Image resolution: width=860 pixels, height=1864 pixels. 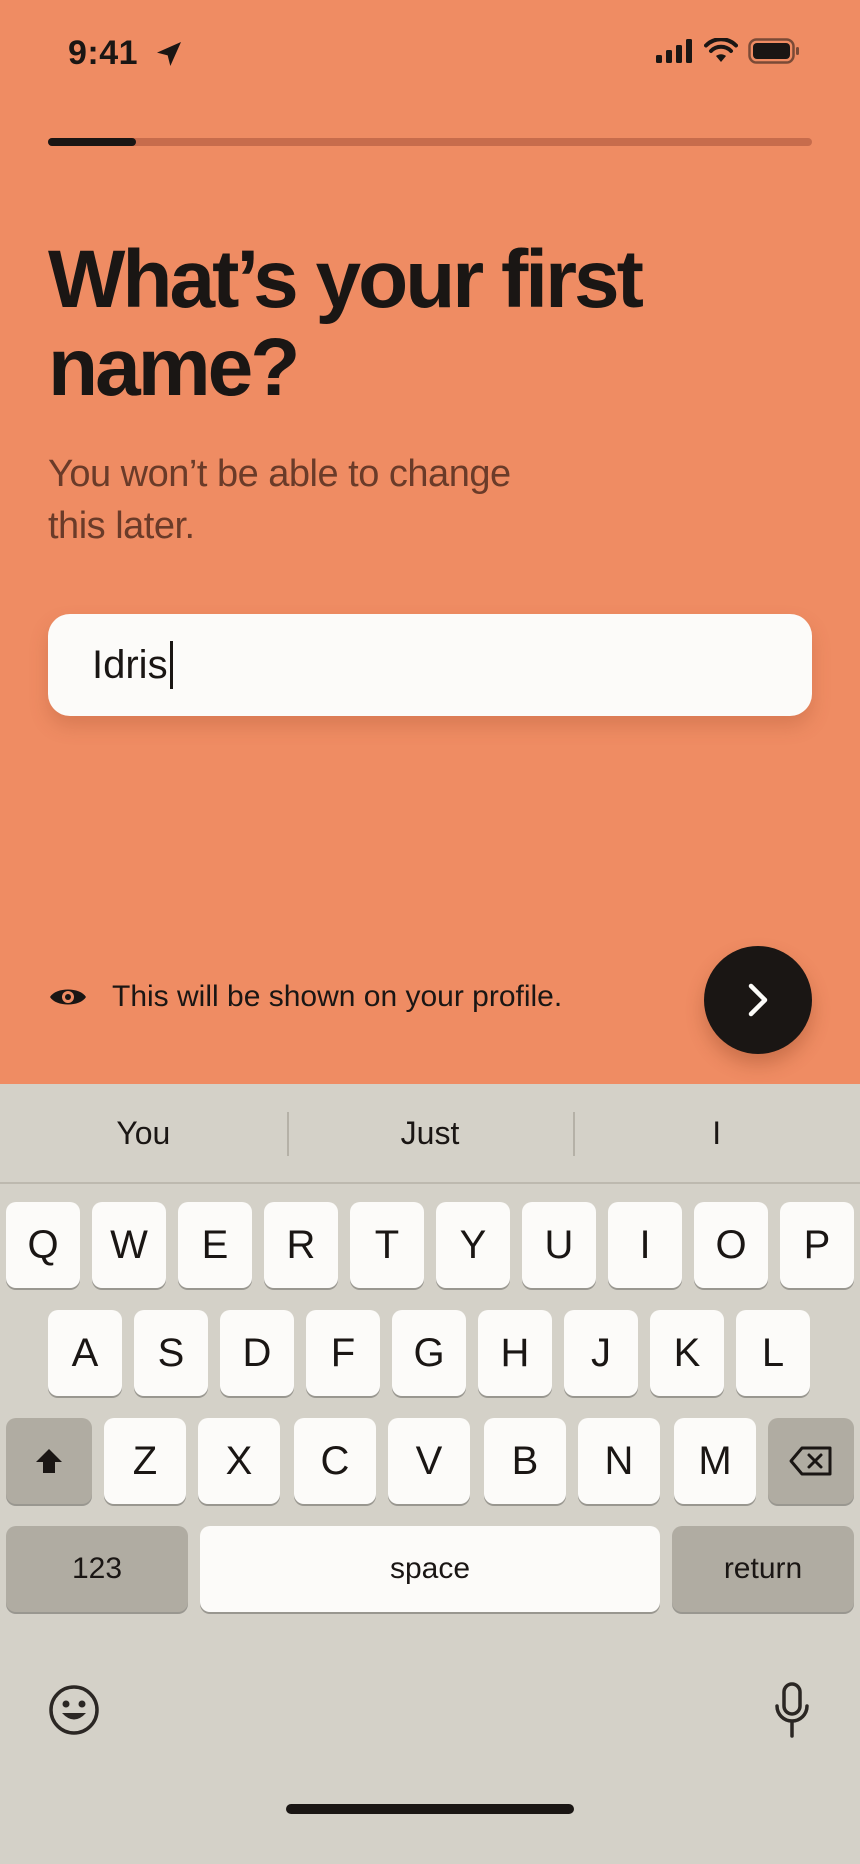 I want to click on key-z: Z, so click(x=145, y=1461).